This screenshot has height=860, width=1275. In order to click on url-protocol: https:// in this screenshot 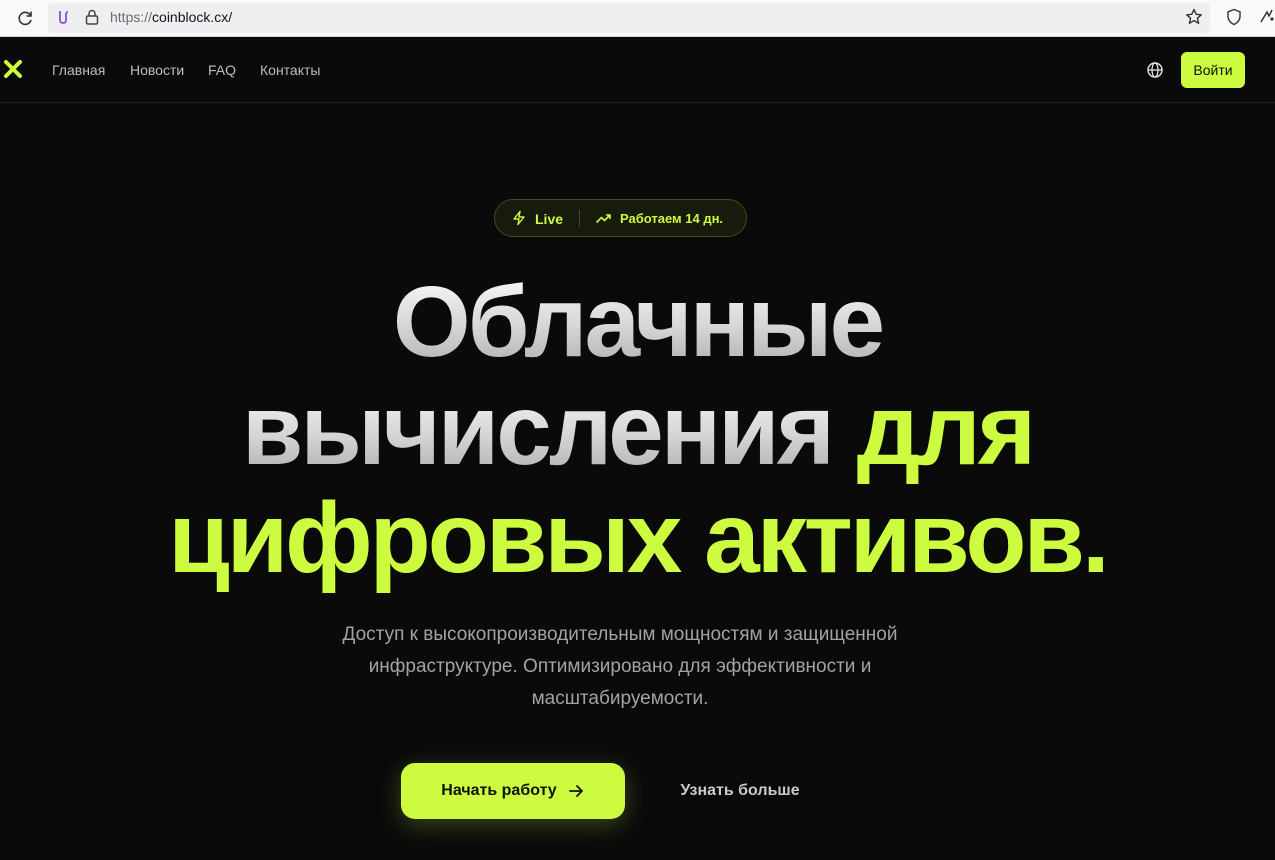, I will do `click(131, 17)`.